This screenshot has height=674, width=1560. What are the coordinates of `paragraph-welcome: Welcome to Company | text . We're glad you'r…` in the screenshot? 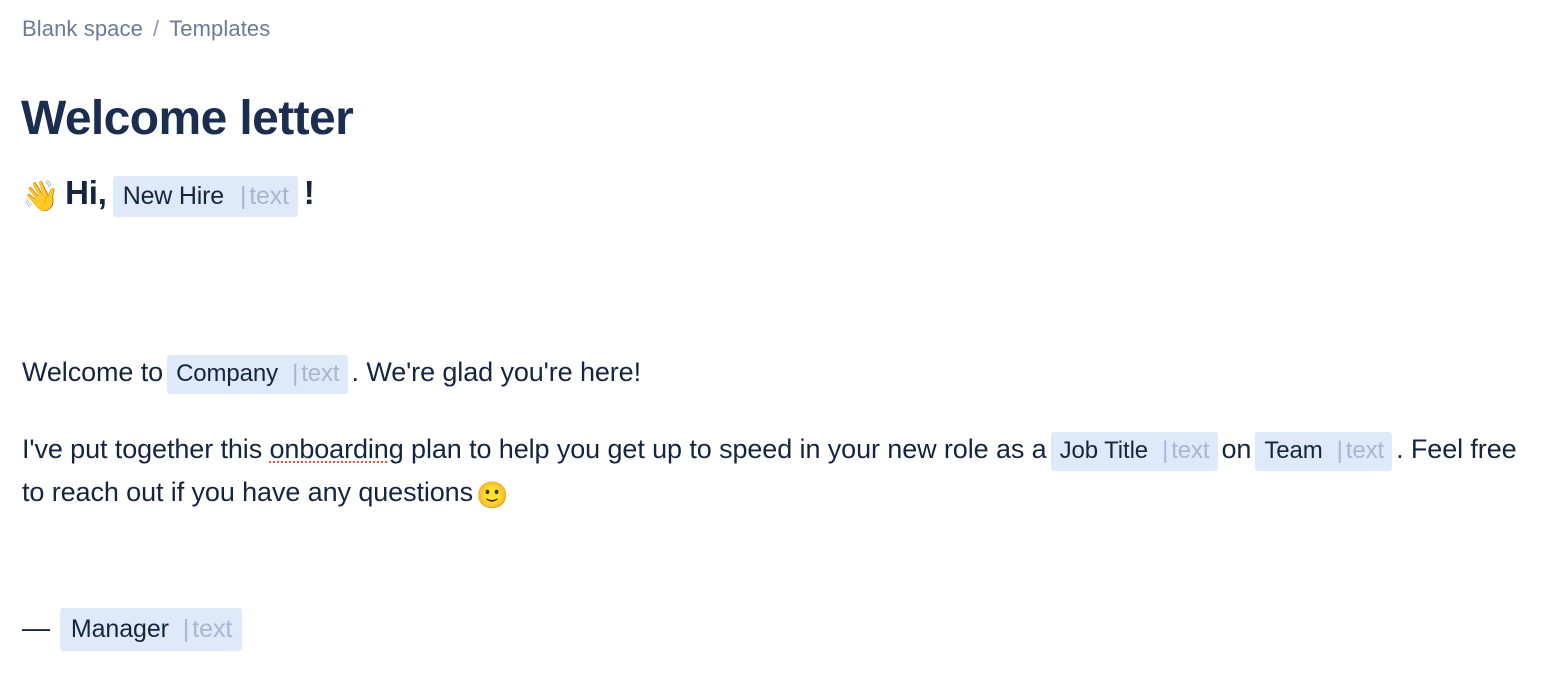 It's located at (783, 372).